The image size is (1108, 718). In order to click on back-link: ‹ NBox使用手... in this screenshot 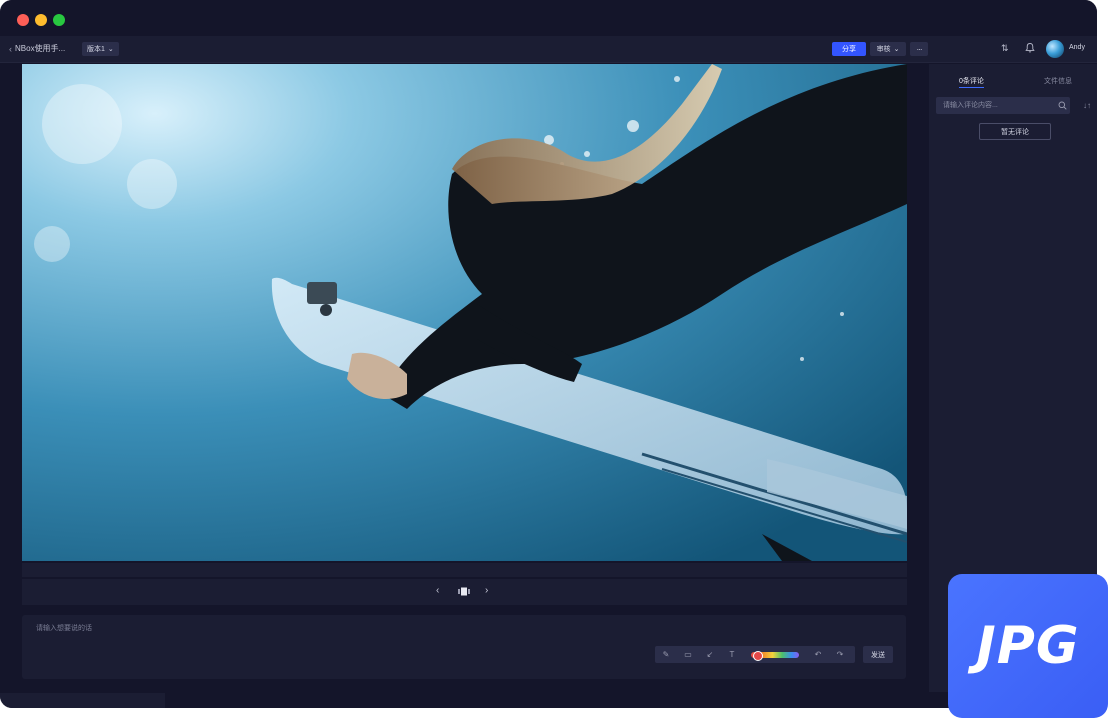, I will do `click(37, 48)`.